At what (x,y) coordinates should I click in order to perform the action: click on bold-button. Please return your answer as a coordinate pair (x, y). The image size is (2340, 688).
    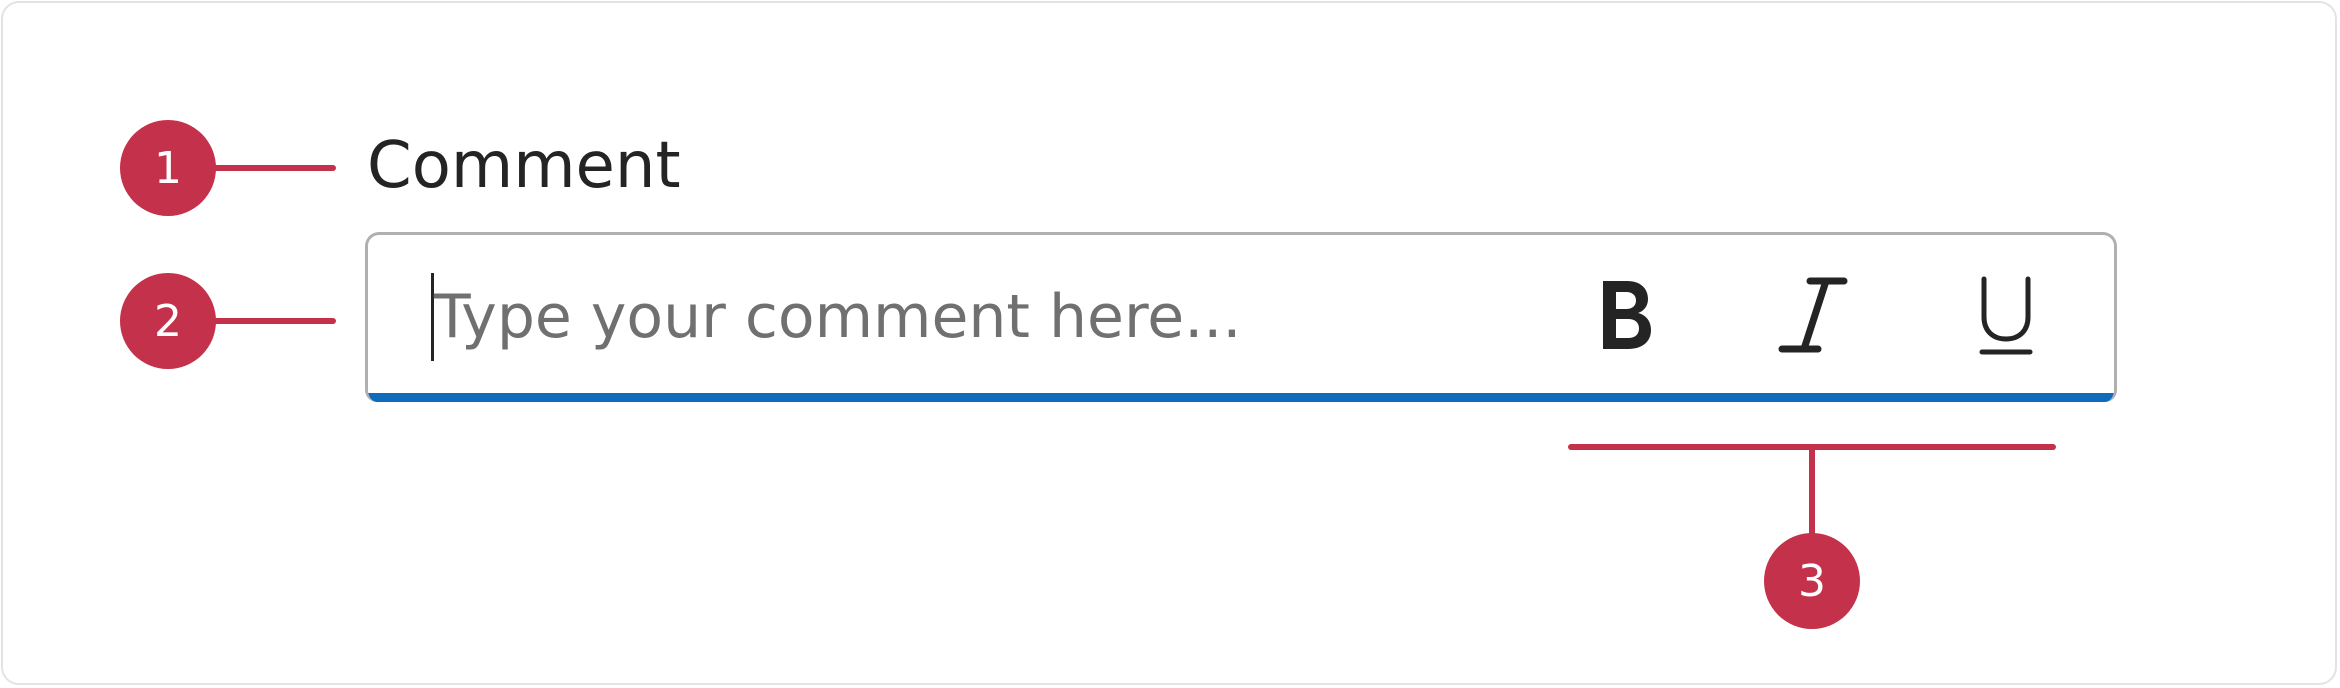
    Looking at the image, I should click on (1625, 315).